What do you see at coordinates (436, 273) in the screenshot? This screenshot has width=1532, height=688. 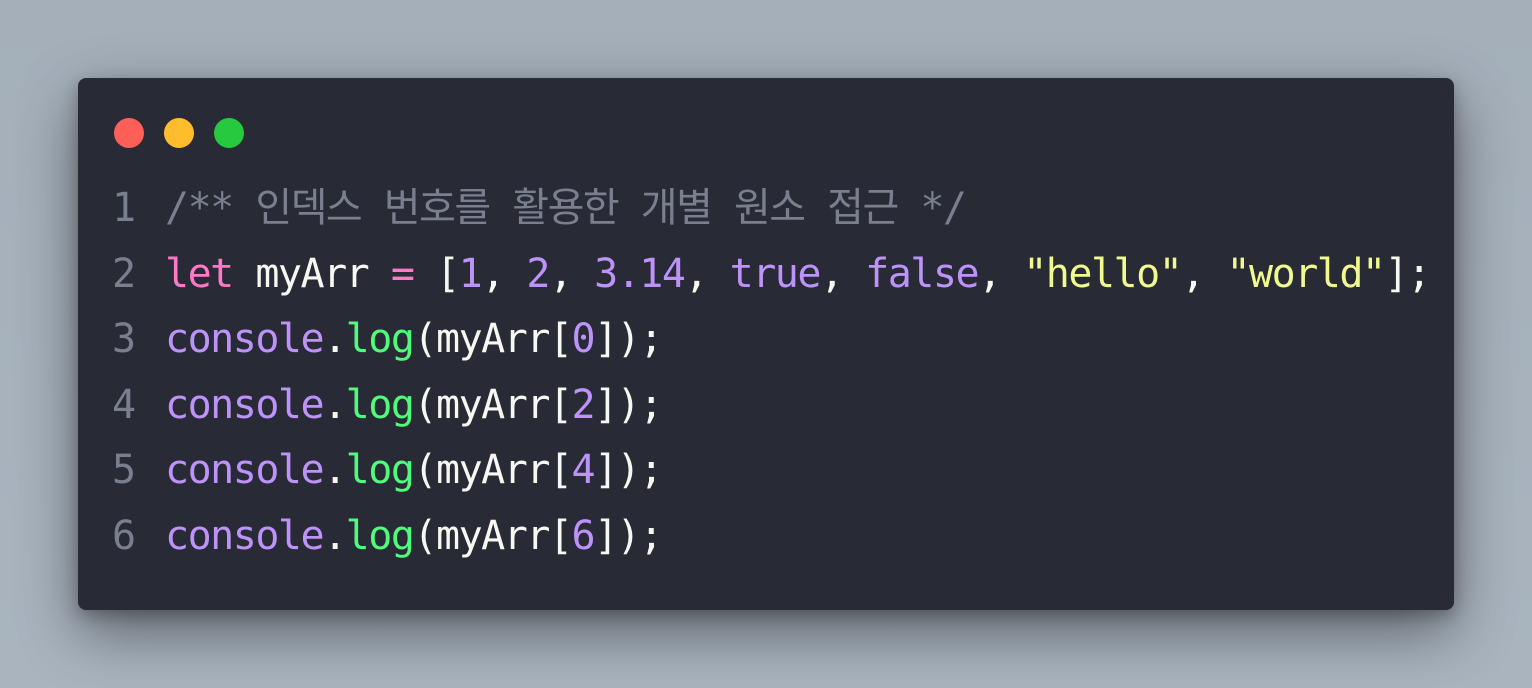 I see `code-token-punc: [` at bounding box center [436, 273].